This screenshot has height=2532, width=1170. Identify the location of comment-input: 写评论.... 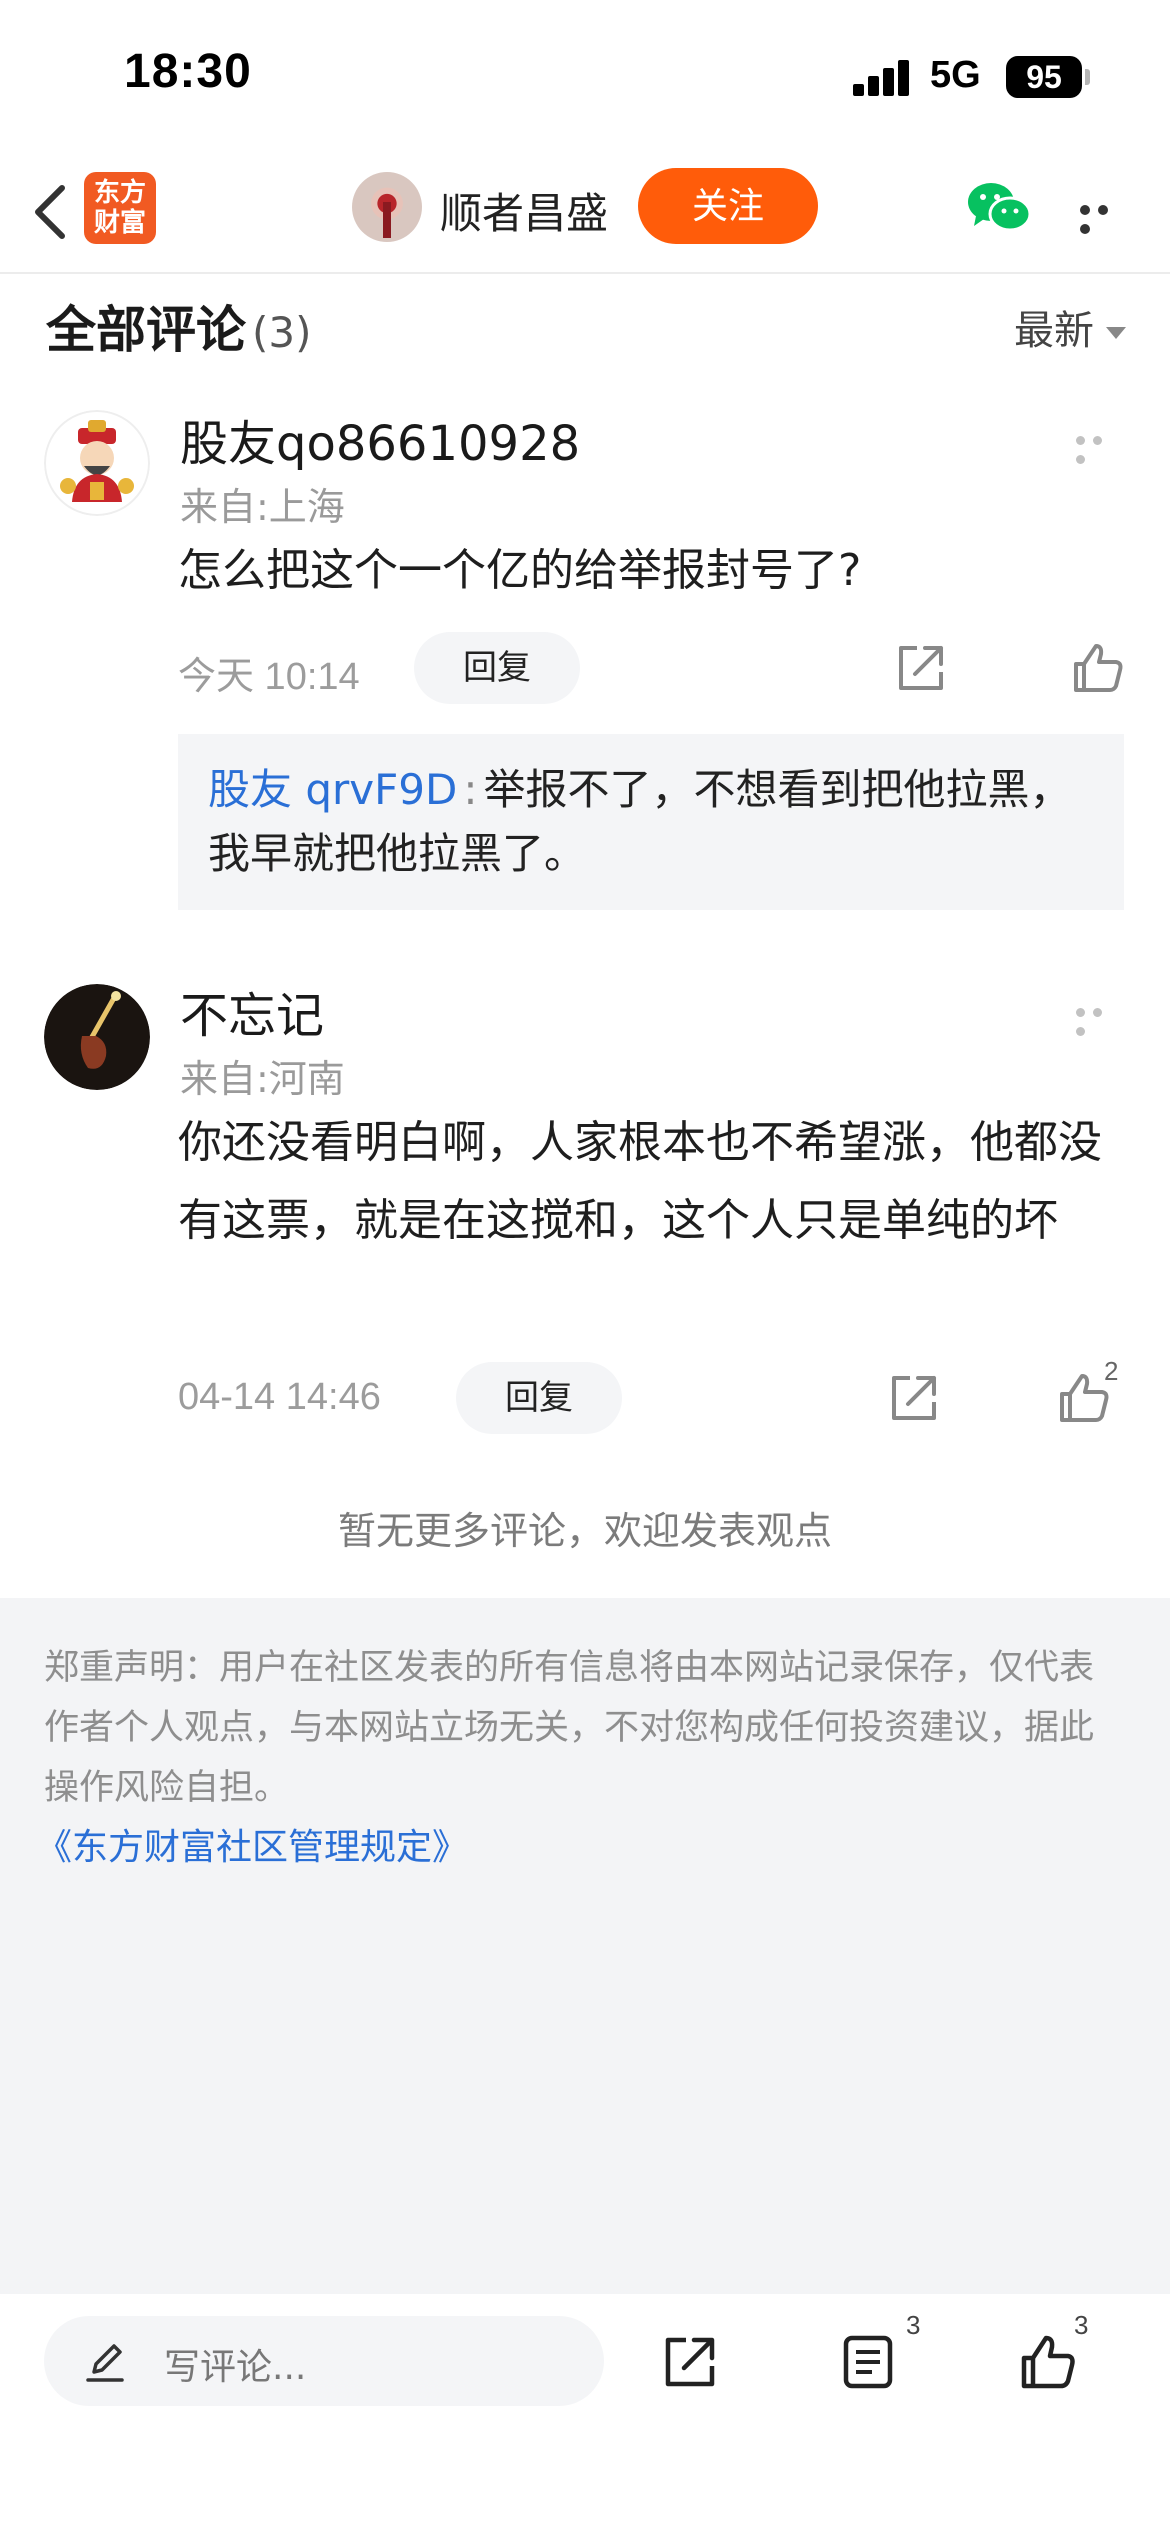
(324, 2361).